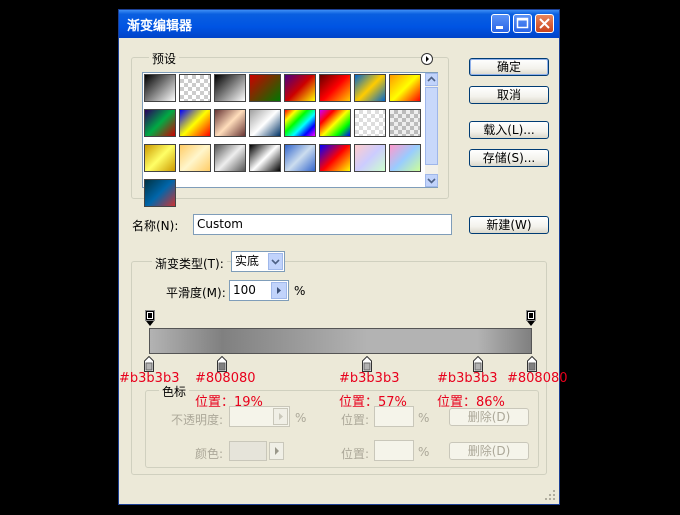 The height and width of the screenshot is (515, 680). I want to click on presets-label: 预设, so click(164, 58).